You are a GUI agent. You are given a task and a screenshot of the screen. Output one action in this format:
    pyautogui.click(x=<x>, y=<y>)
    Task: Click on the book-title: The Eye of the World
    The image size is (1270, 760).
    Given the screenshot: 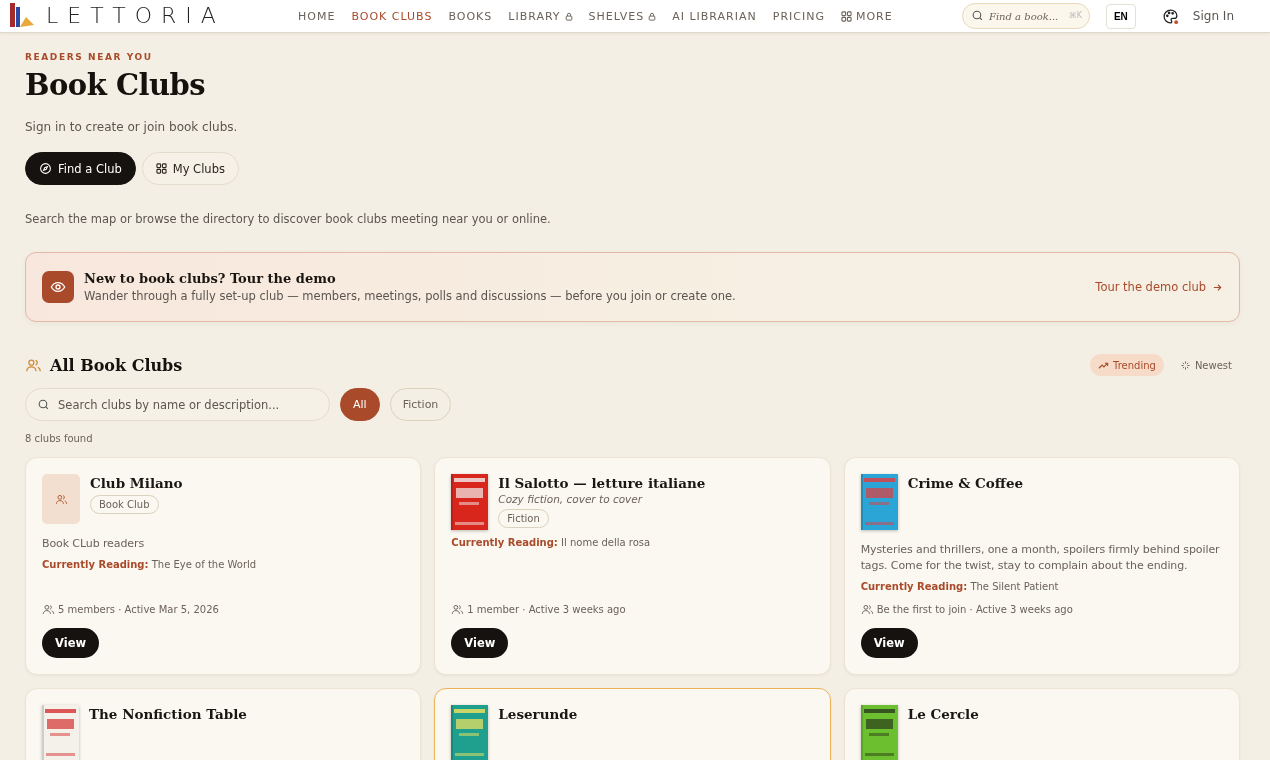 What is the action you would take?
    pyautogui.click(x=204, y=564)
    